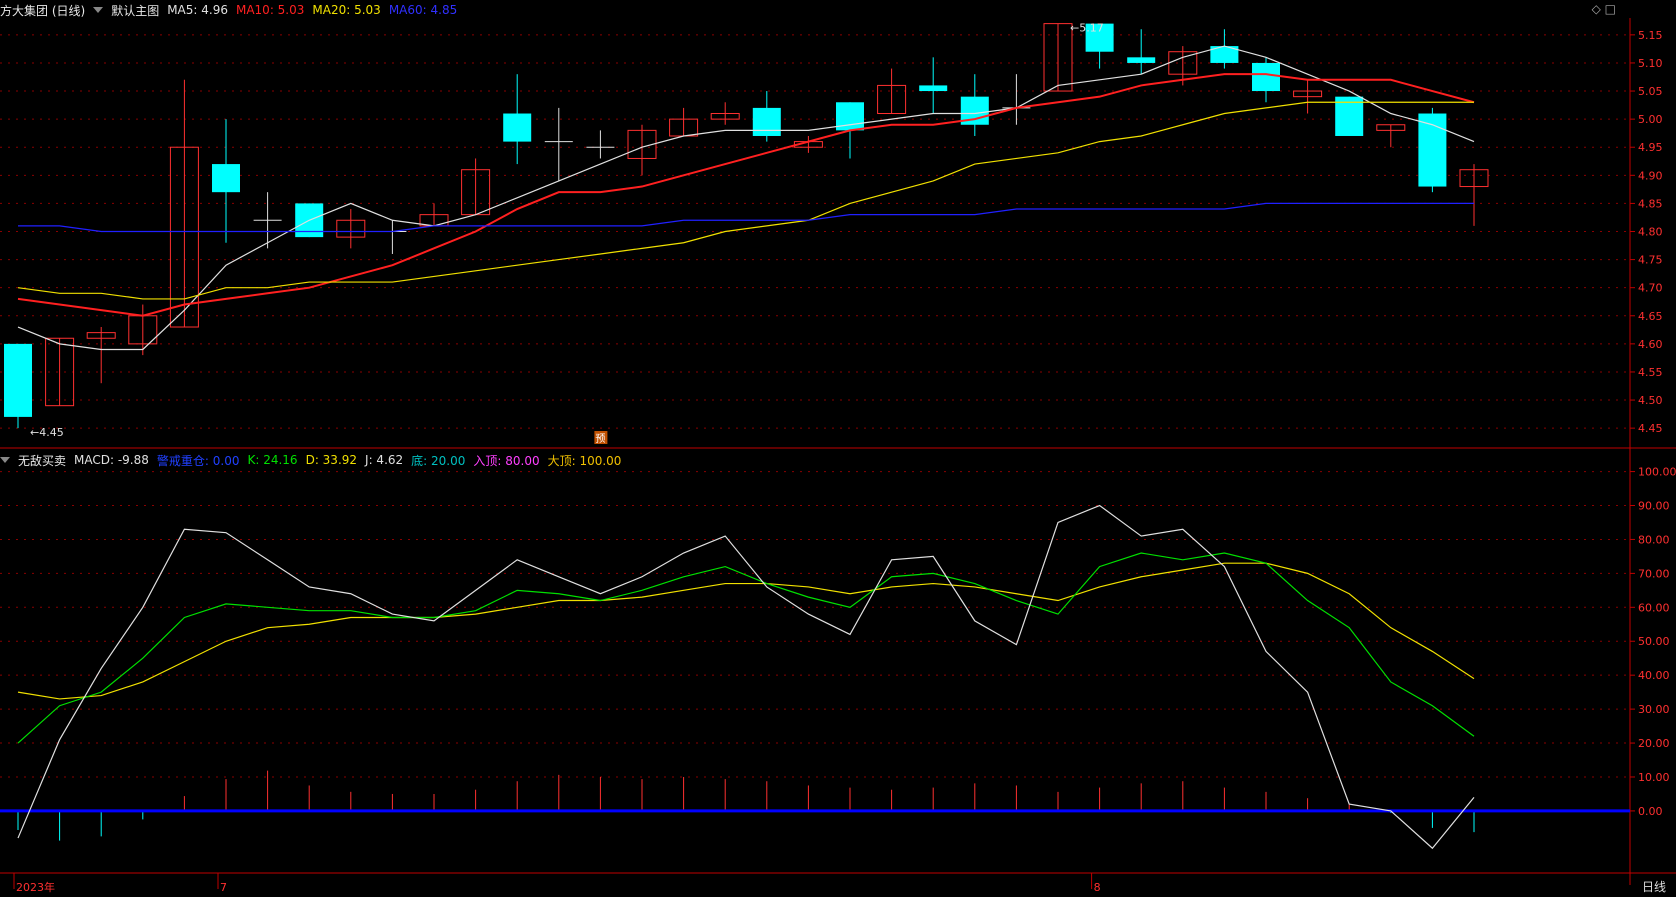 This screenshot has width=1676, height=897. What do you see at coordinates (1650, 91) in the screenshot?
I see `price-tick-label: 5.05` at bounding box center [1650, 91].